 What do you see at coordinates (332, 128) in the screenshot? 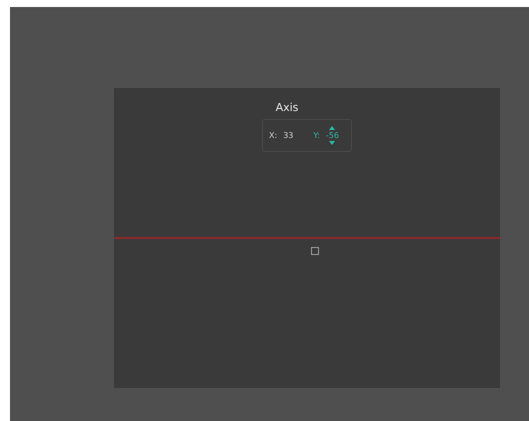
I see `up-arrow-icon` at bounding box center [332, 128].